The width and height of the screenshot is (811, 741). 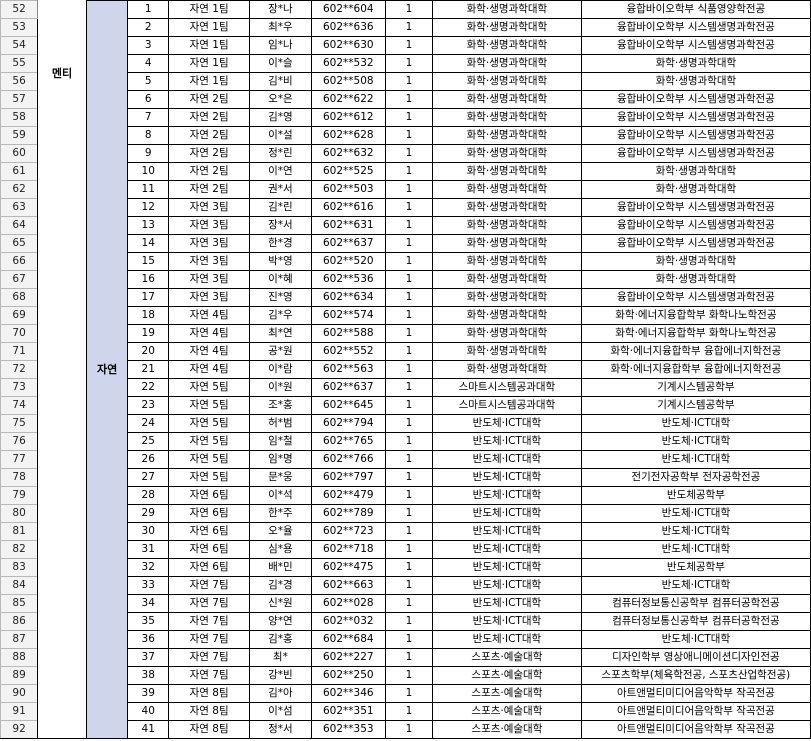 What do you see at coordinates (148, 297) in the screenshot?
I see `cell-number: 17` at bounding box center [148, 297].